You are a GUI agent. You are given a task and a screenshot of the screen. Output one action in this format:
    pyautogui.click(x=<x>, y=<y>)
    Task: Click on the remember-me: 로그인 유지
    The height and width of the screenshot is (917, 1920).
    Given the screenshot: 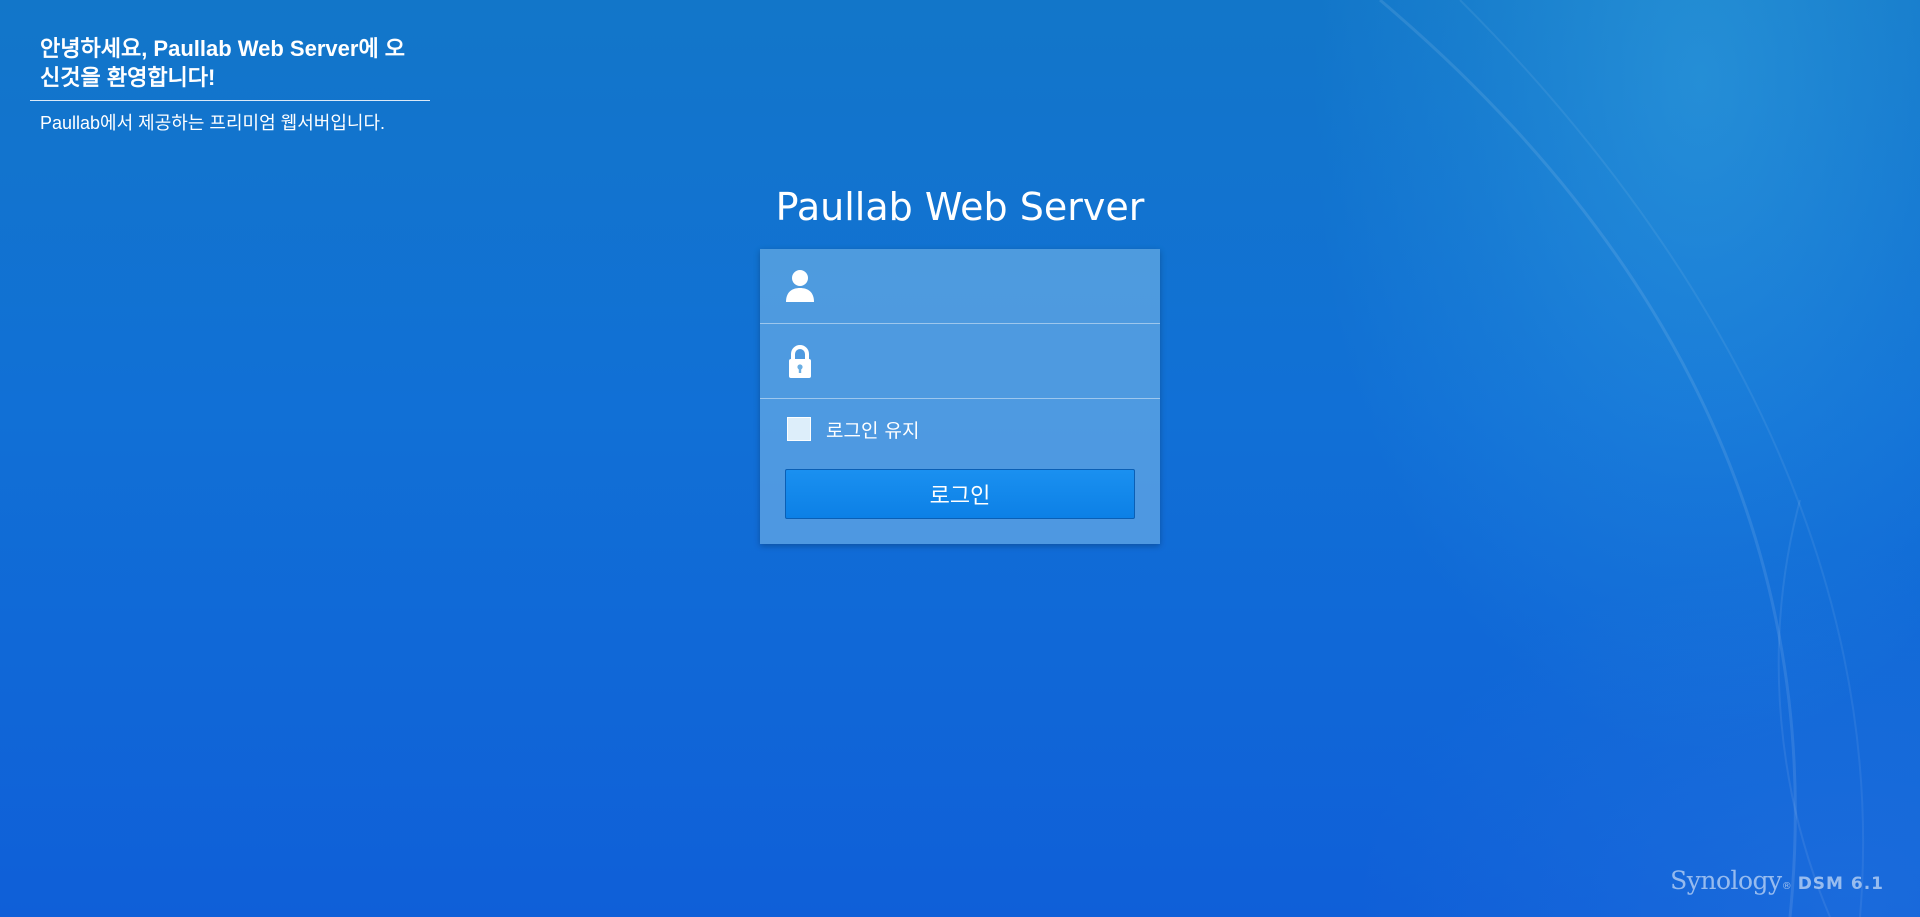 What is the action you would take?
    pyautogui.click(x=853, y=429)
    